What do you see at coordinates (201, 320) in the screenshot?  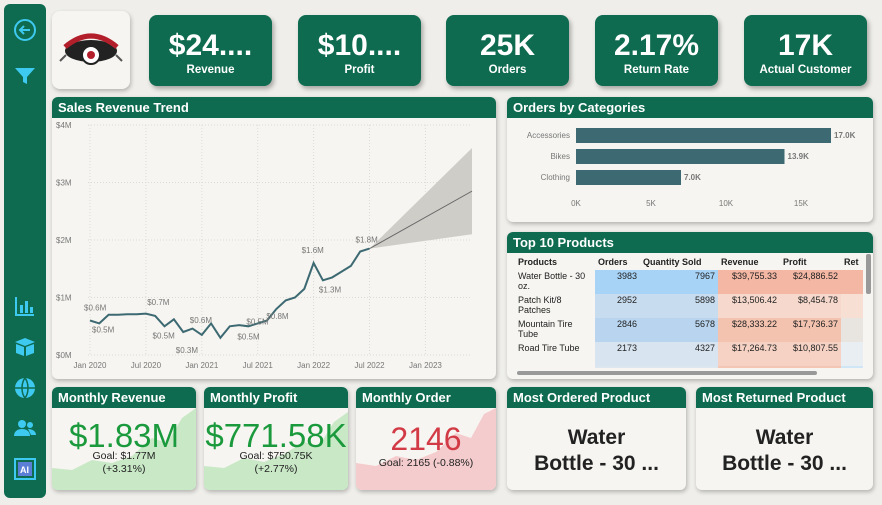 I see `data-point-label: $0.6M` at bounding box center [201, 320].